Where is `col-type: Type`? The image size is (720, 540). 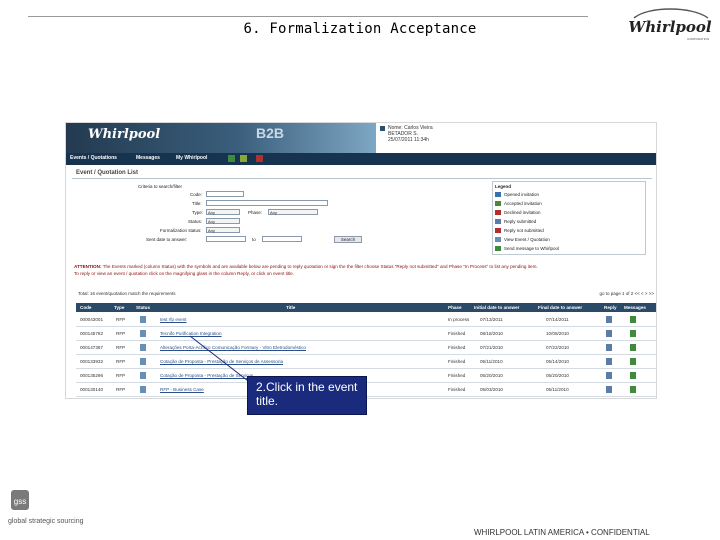
col-type: Type is located at coordinates (119, 307).